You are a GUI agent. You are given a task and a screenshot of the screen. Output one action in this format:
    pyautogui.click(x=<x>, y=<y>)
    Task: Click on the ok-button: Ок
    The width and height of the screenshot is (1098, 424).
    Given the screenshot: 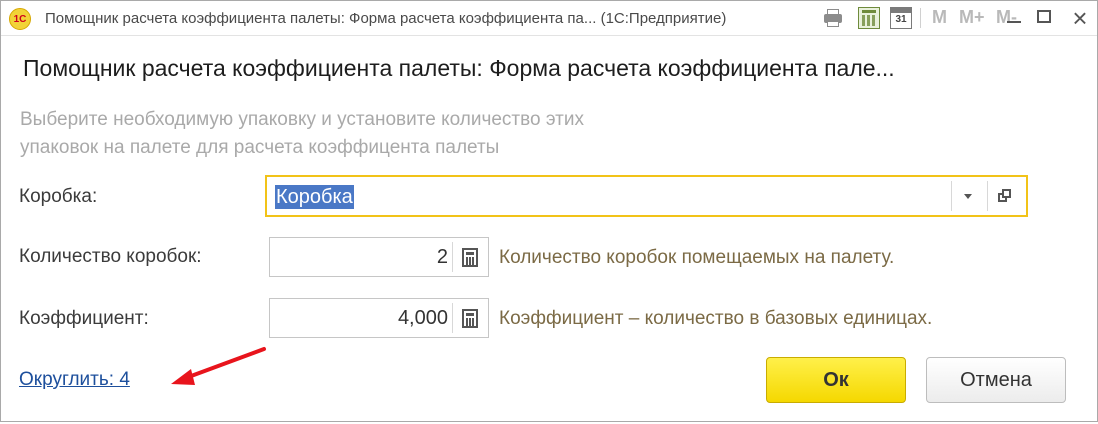 What is the action you would take?
    pyautogui.click(x=836, y=380)
    